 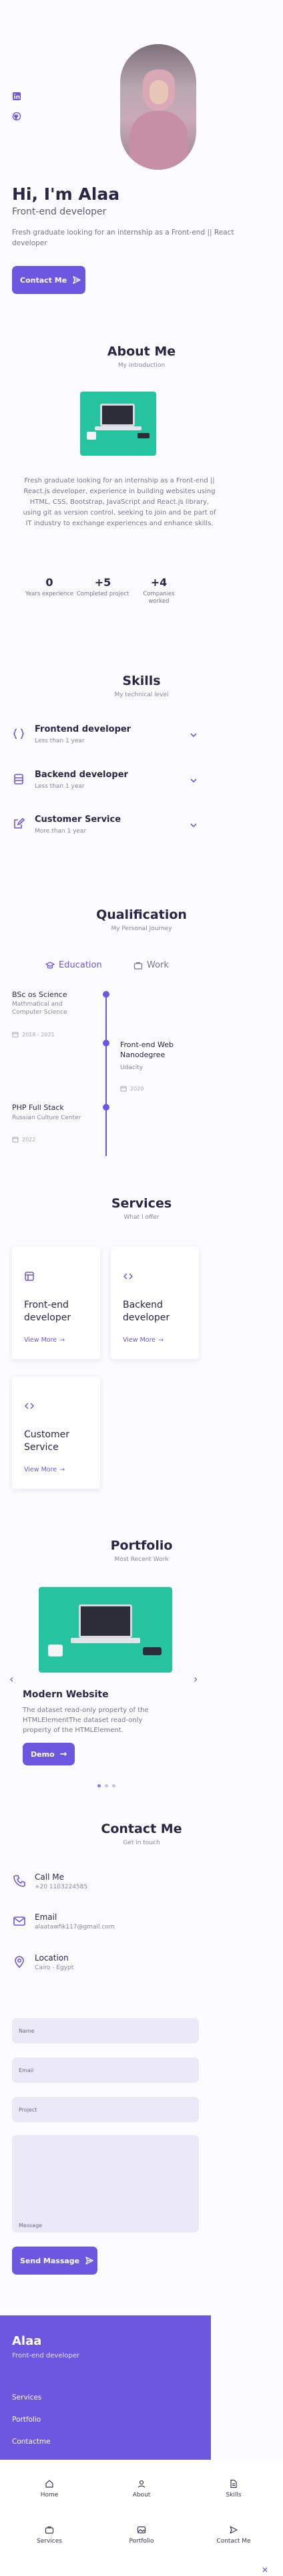 What do you see at coordinates (16, 116) in the screenshot?
I see `github-icon` at bounding box center [16, 116].